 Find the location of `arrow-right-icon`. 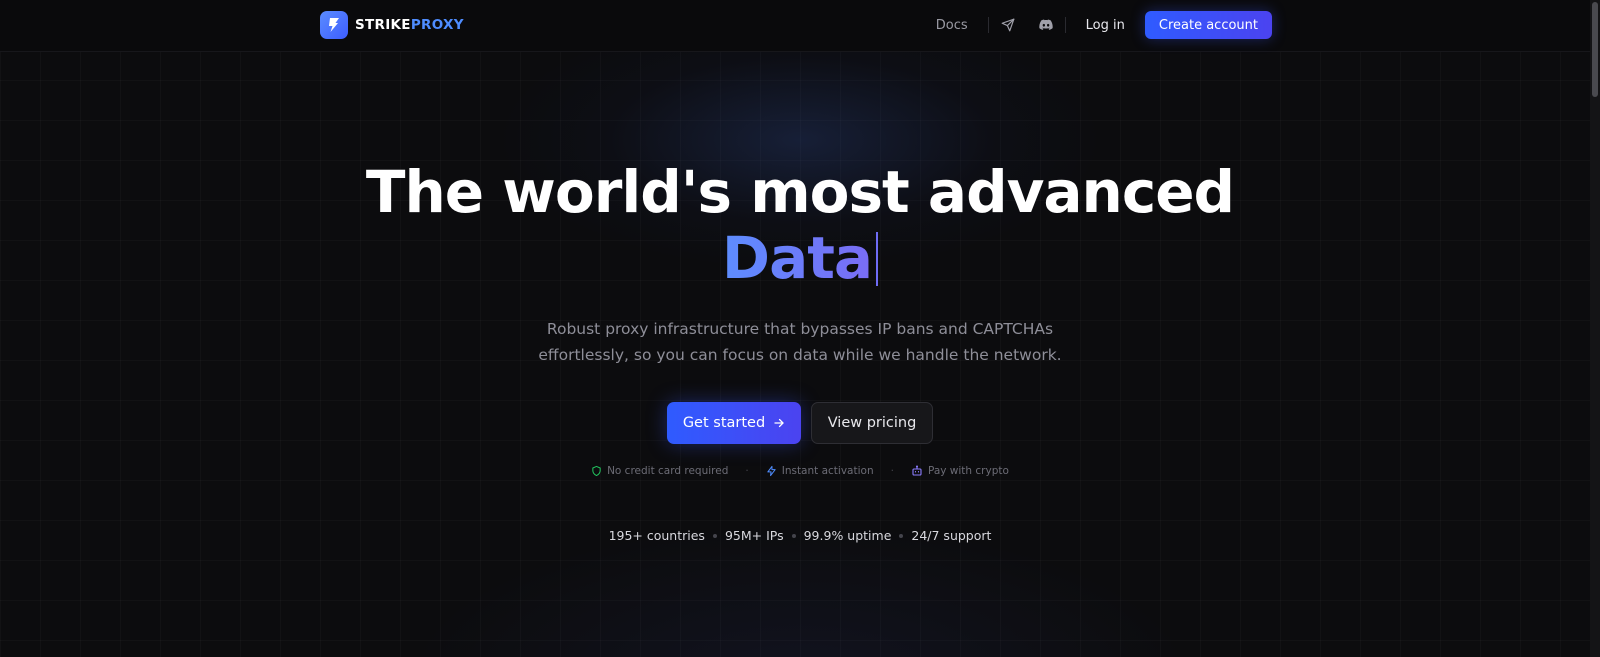

arrow-right-icon is located at coordinates (779, 423).